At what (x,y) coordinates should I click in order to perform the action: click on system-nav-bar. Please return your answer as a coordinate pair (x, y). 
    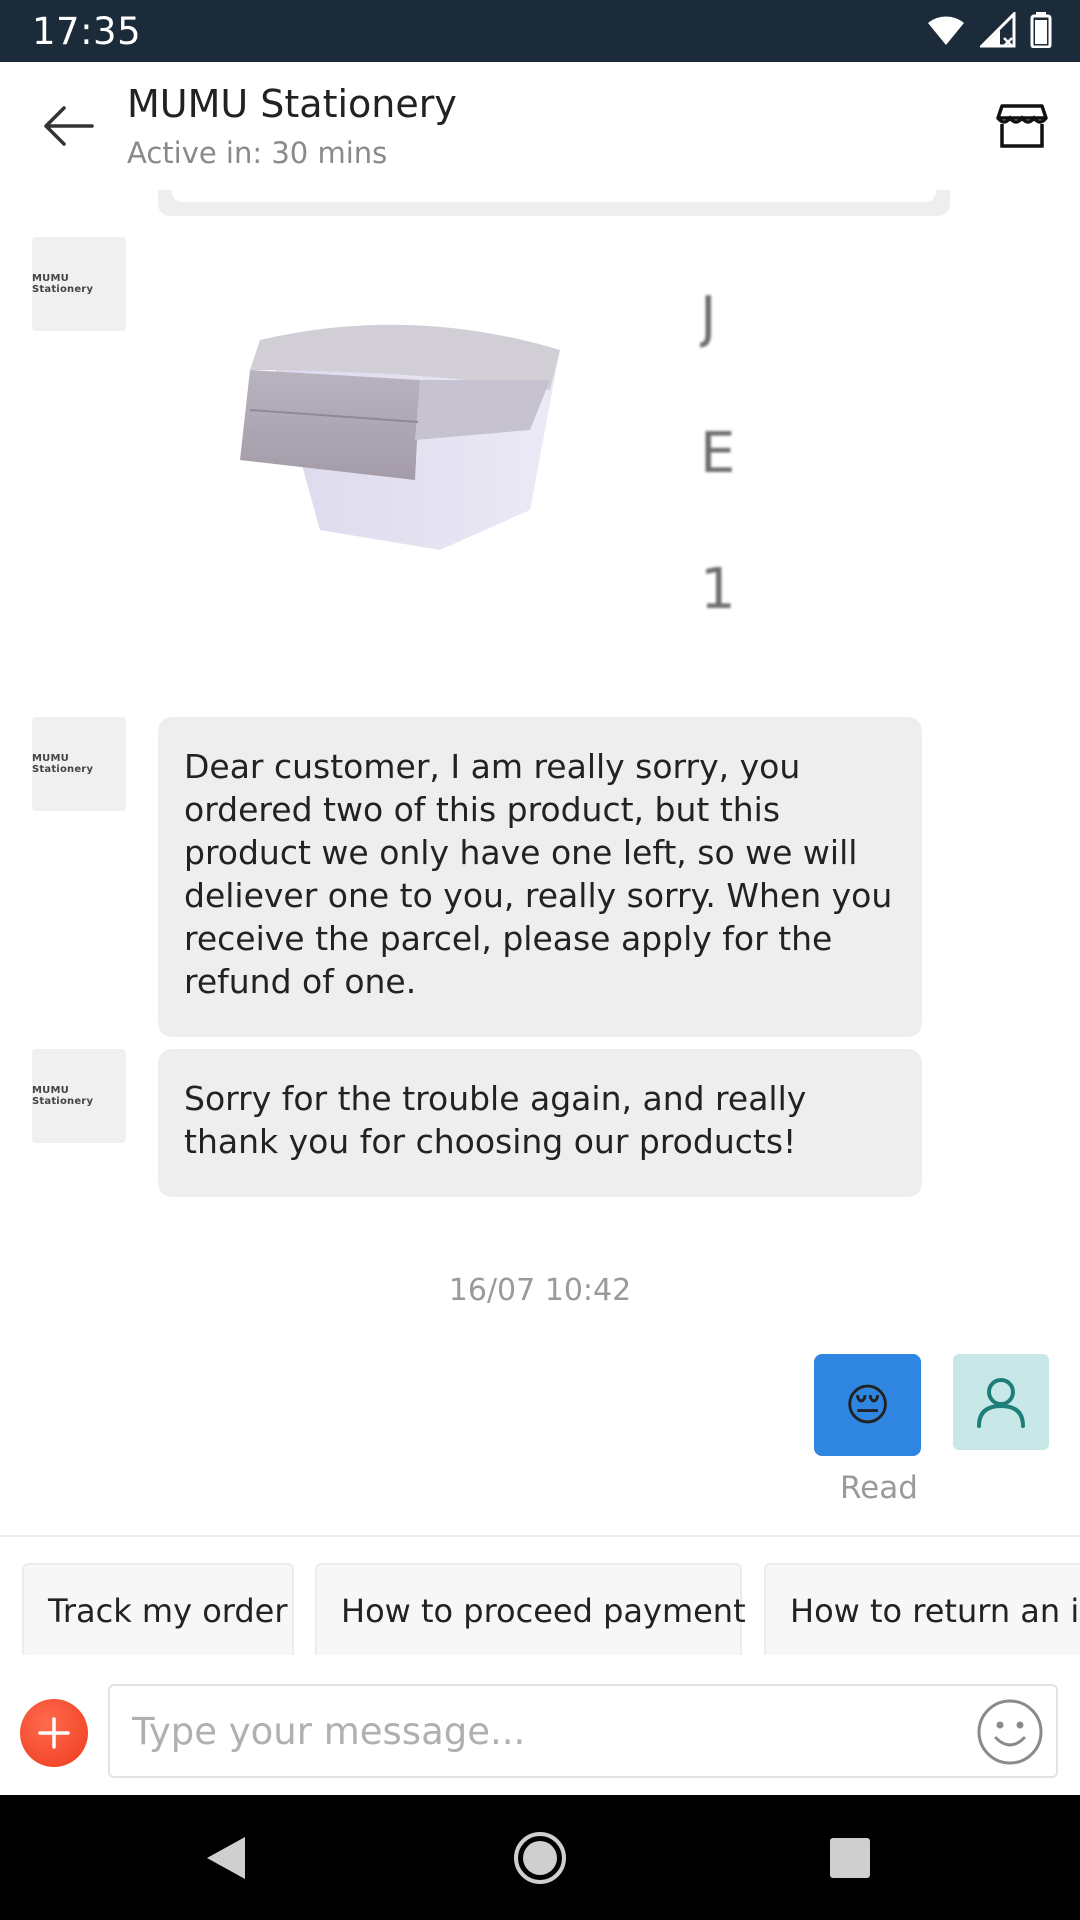
    Looking at the image, I should click on (540, 1857).